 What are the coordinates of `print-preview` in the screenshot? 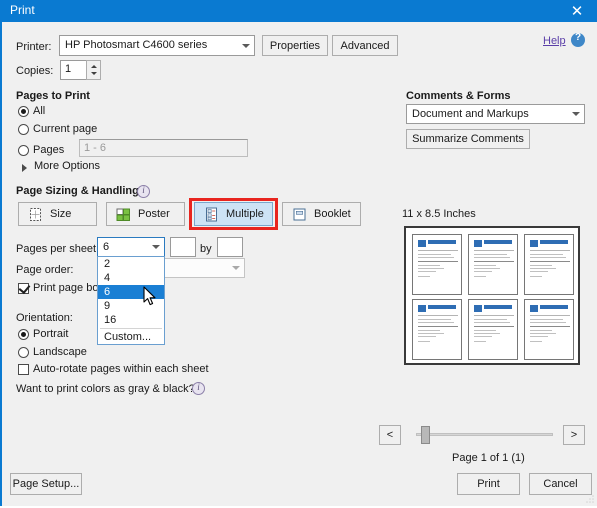 It's located at (492, 295).